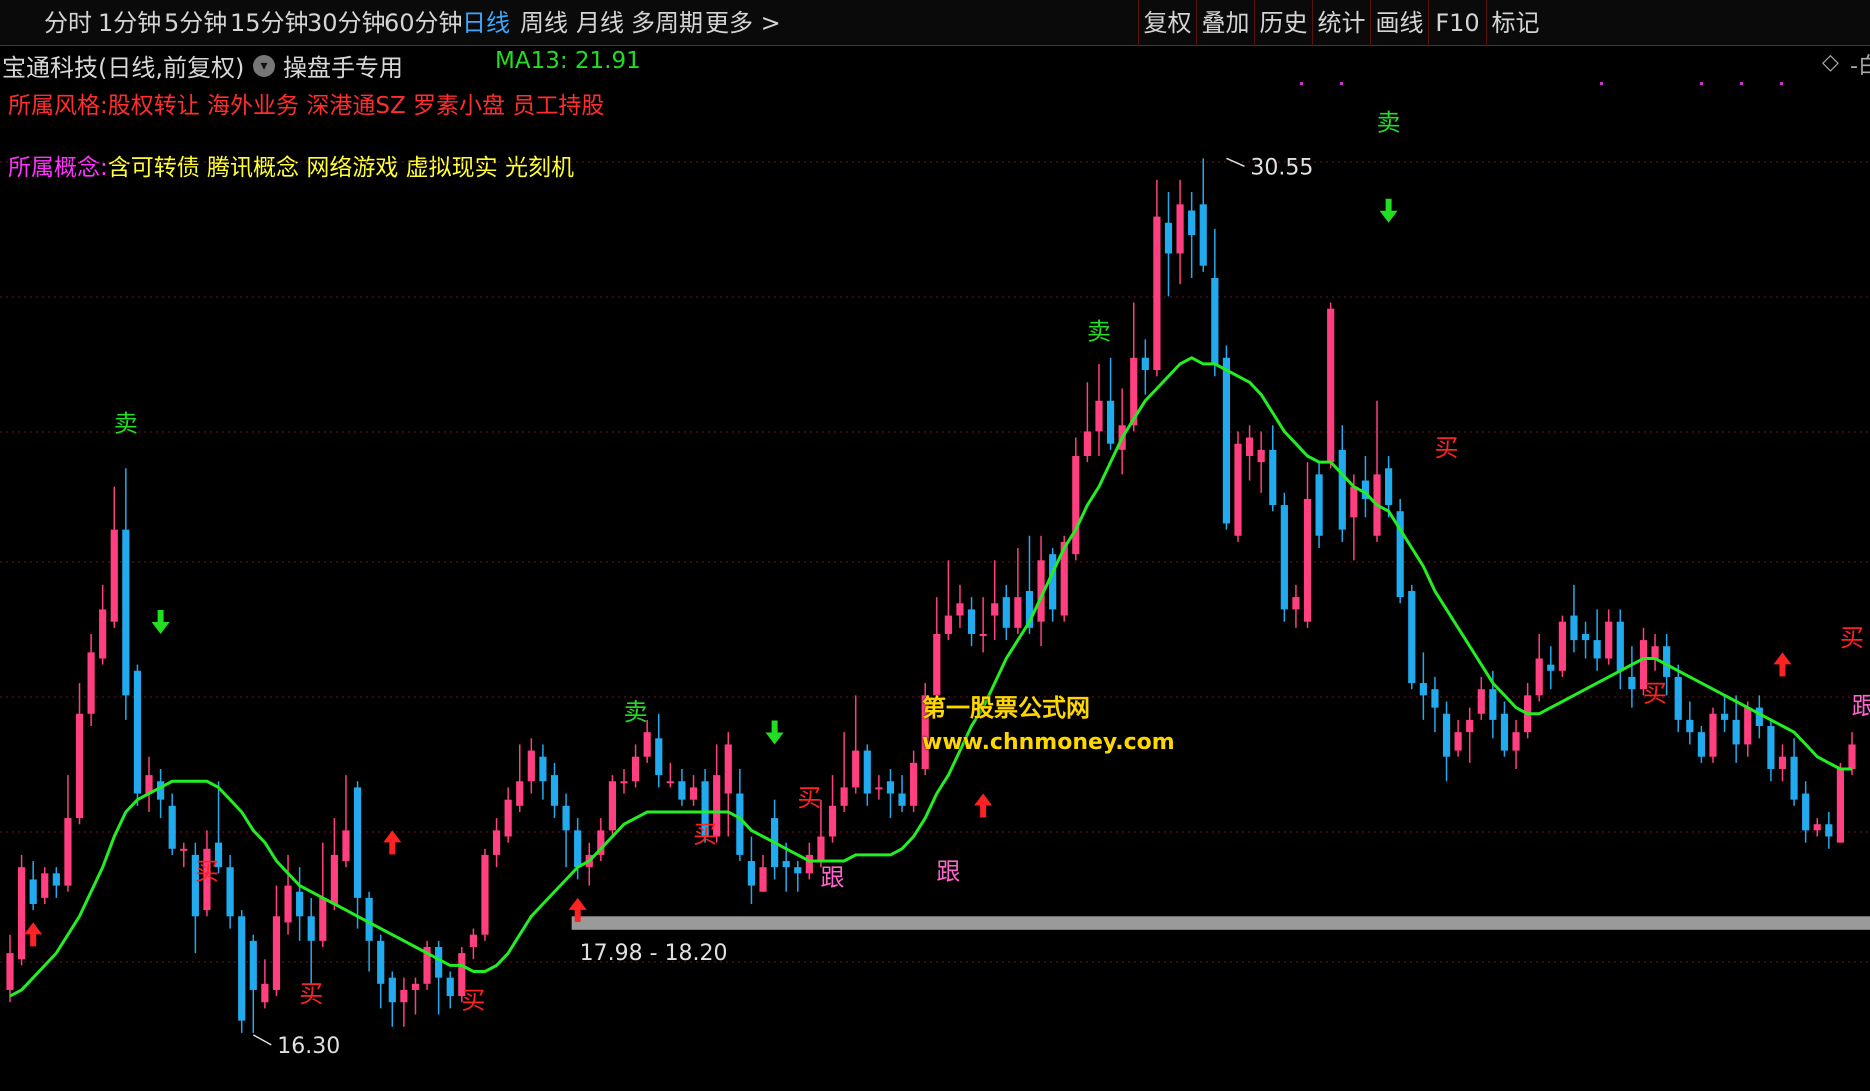 Image resolution: width=1870 pixels, height=1091 pixels. What do you see at coordinates (123, 65) in the screenshot?
I see `stock-title: 宝通科技(日线,前复权)` at bounding box center [123, 65].